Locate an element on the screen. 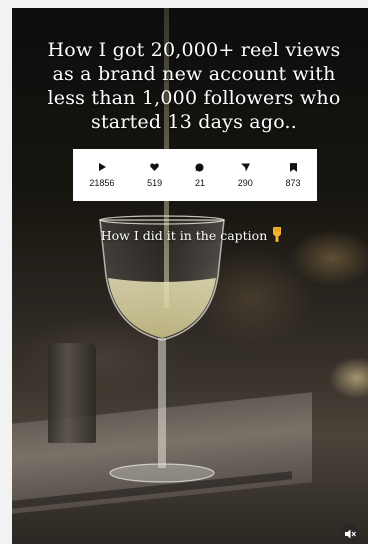 The width and height of the screenshot is (368, 544). play-icon is located at coordinates (102, 167).